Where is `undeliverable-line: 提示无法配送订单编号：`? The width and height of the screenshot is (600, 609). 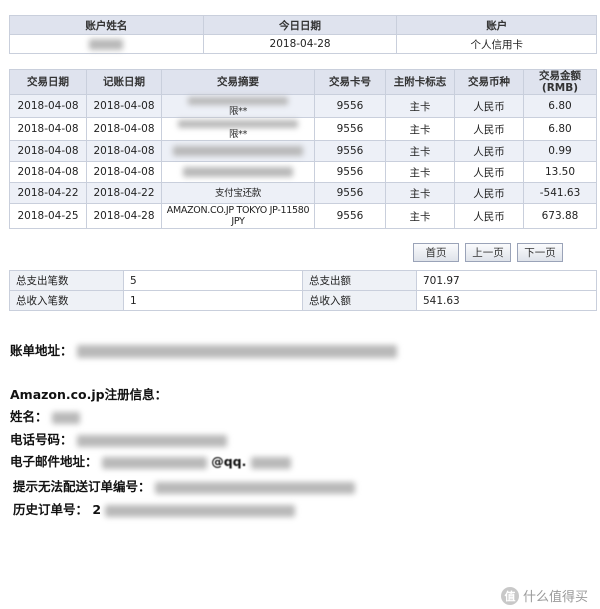
undeliverable-line: 提示无法配送订单编号： is located at coordinates (184, 485).